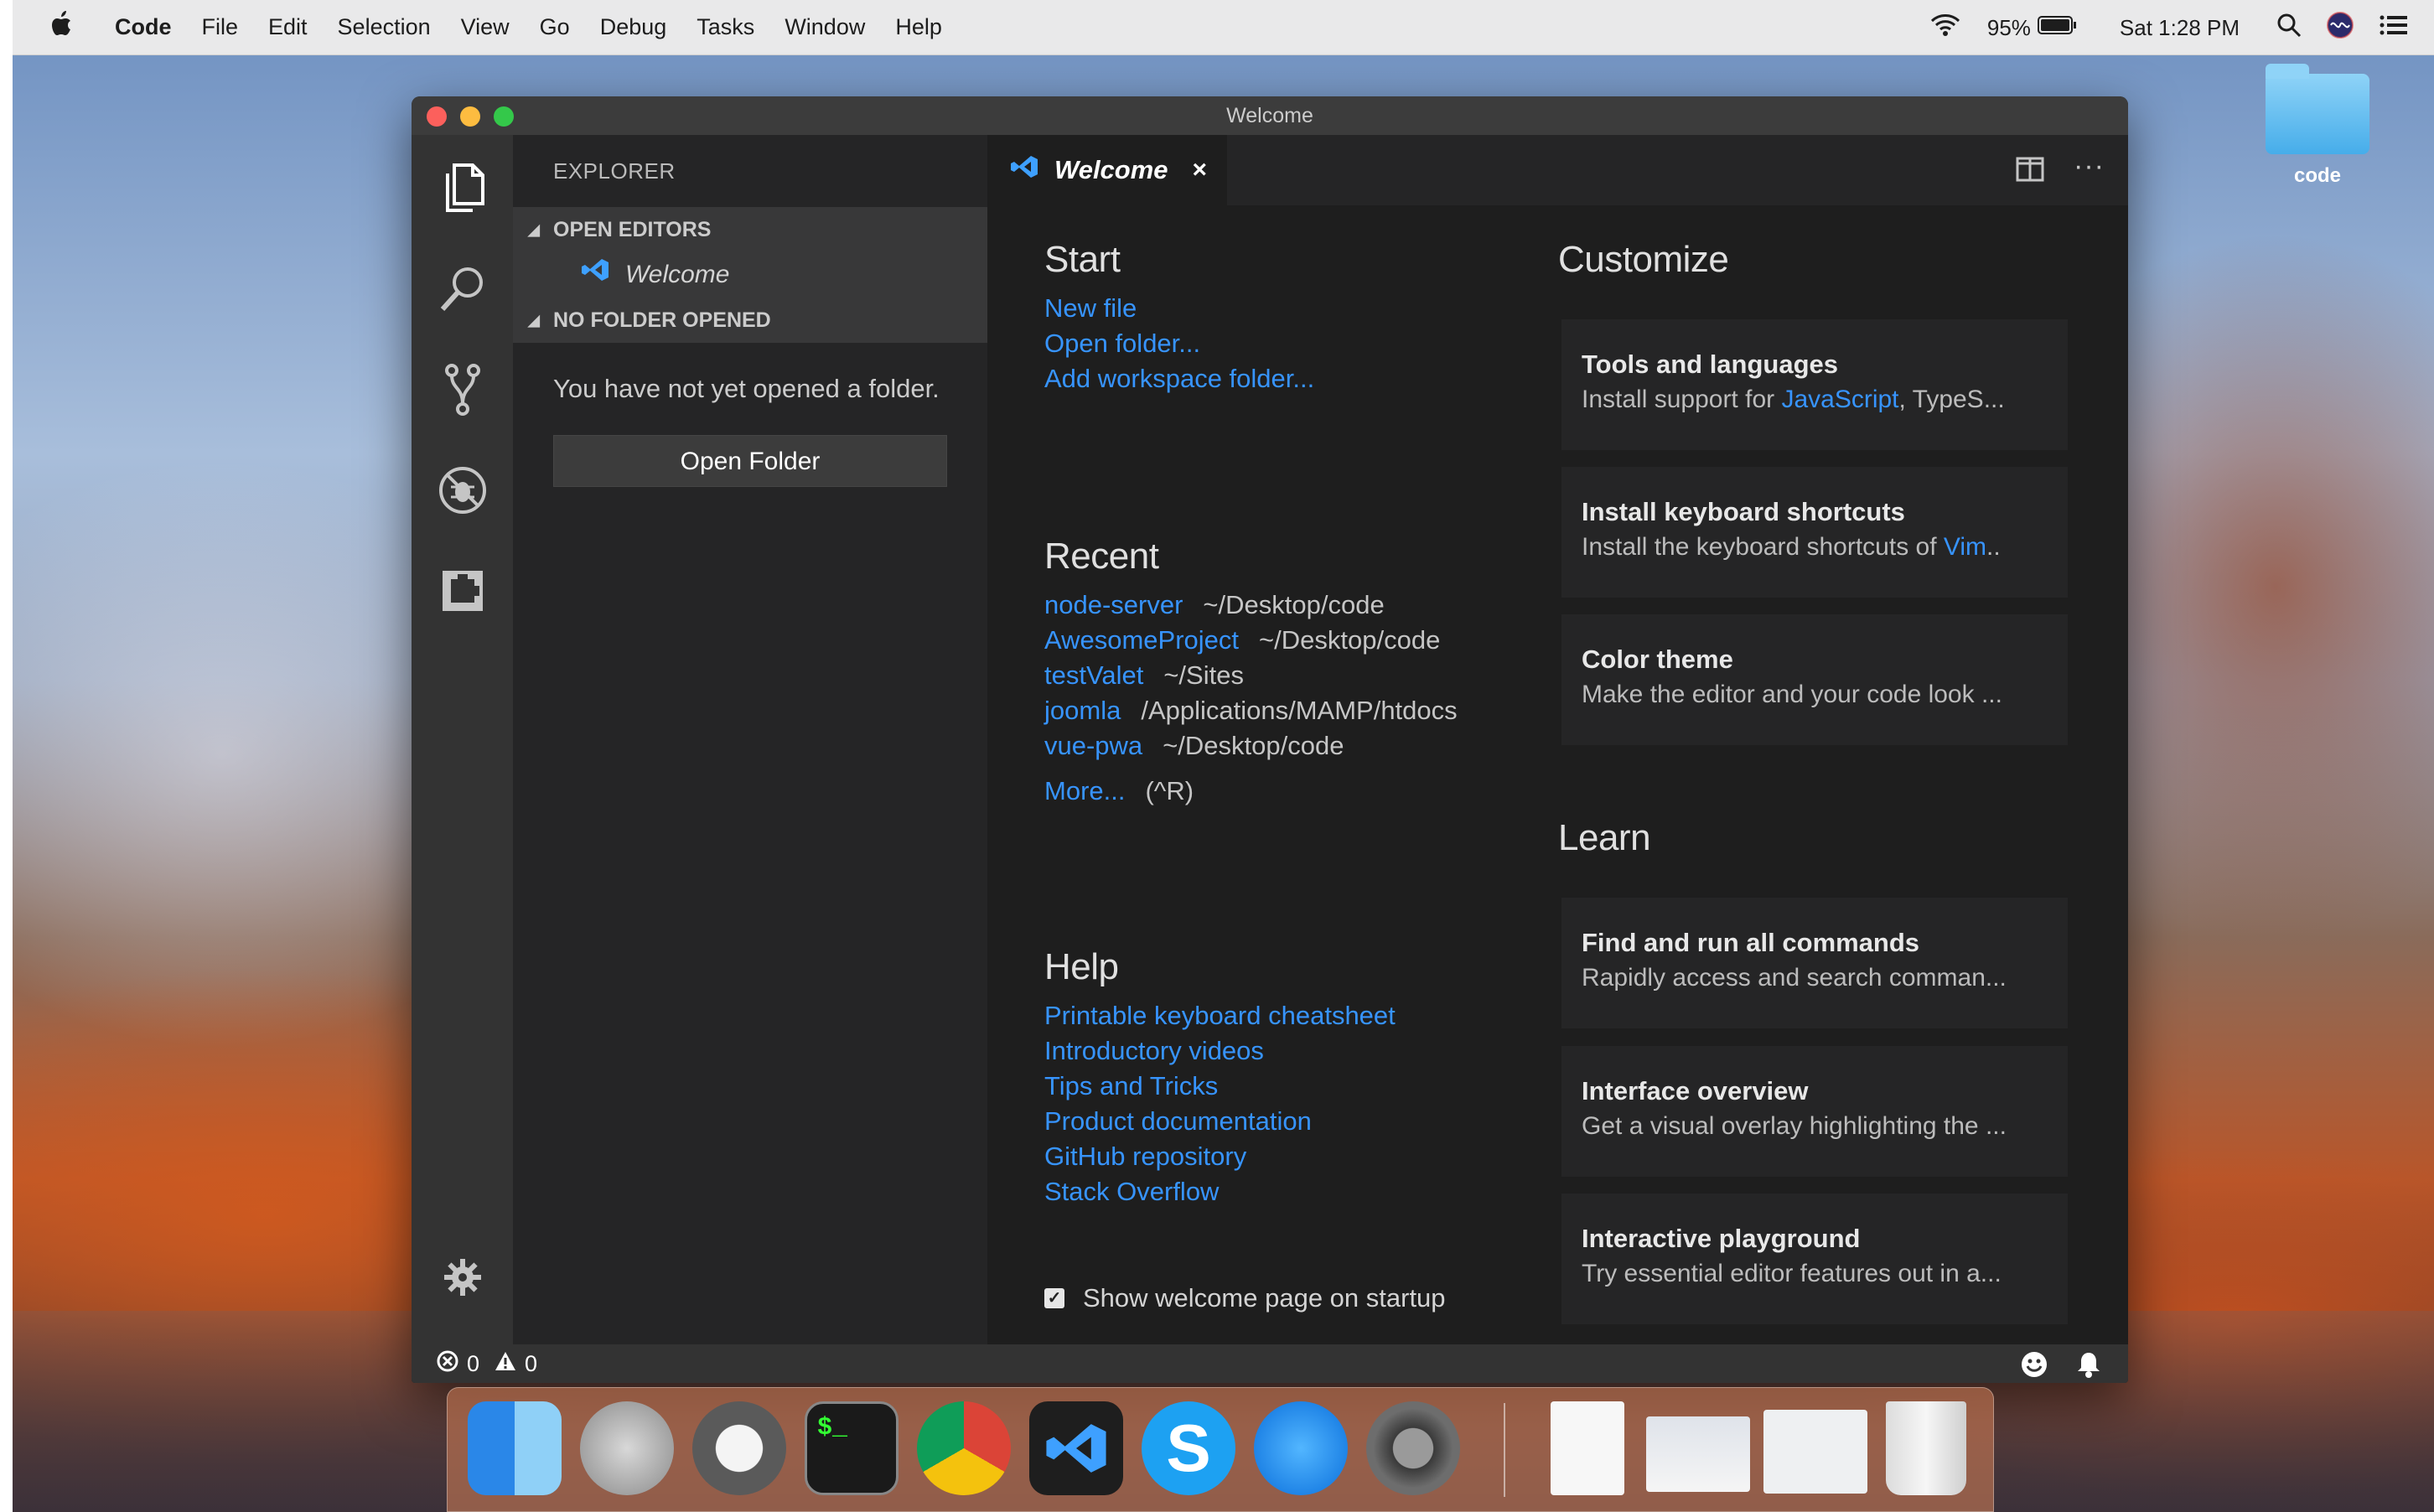 Image resolution: width=2434 pixels, height=1512 pixels. I want to click on menu-window: Window, so click(825, 27).